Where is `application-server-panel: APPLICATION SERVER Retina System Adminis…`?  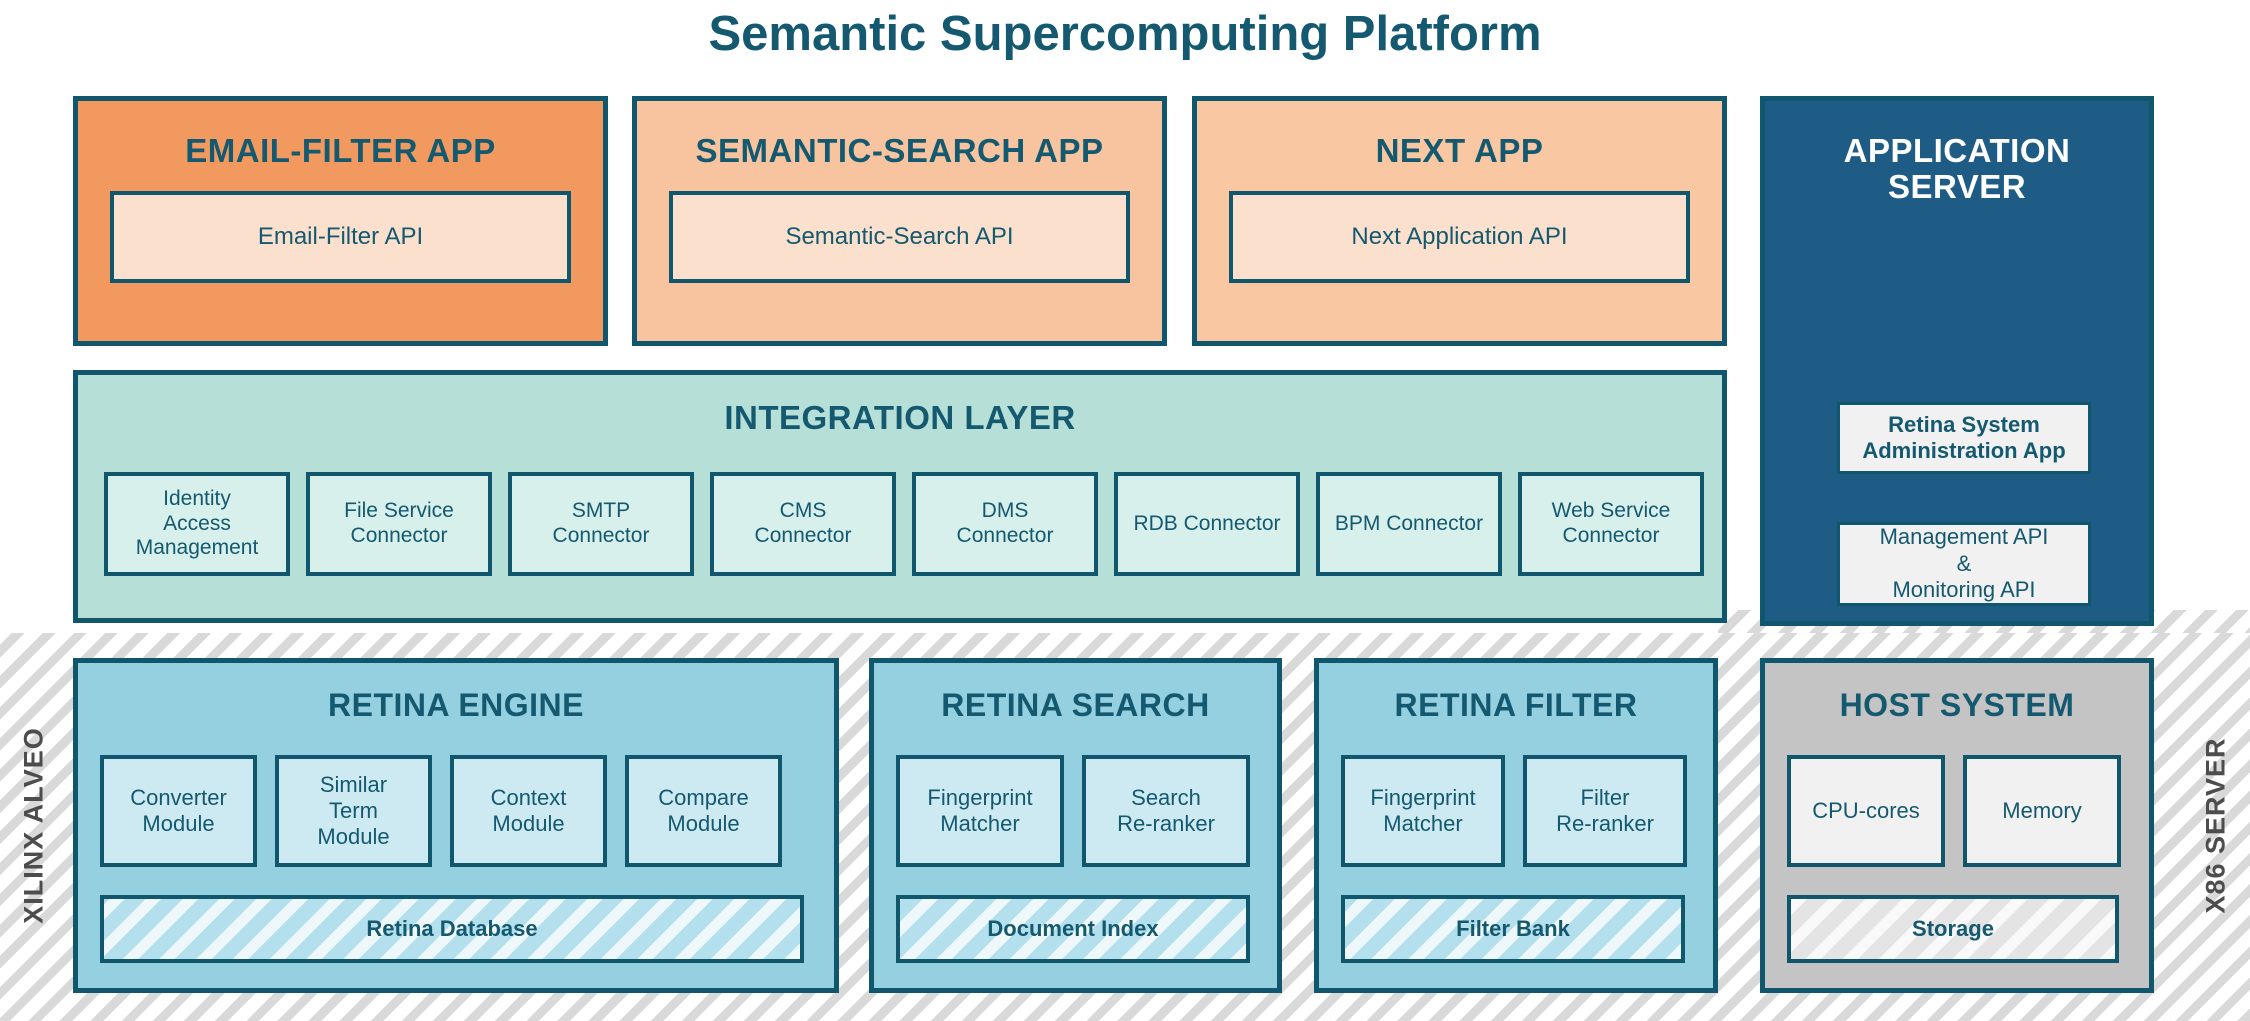 application-server-panel: APPLICATION SERVER Retina System Adminis… is located at coordinates (1959, 363).